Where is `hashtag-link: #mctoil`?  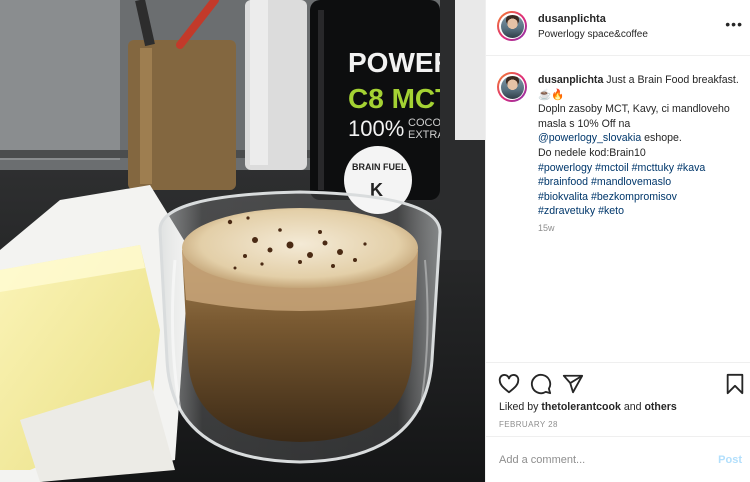
hashtag-link: #mctoil is located at coordinates (612, 168).